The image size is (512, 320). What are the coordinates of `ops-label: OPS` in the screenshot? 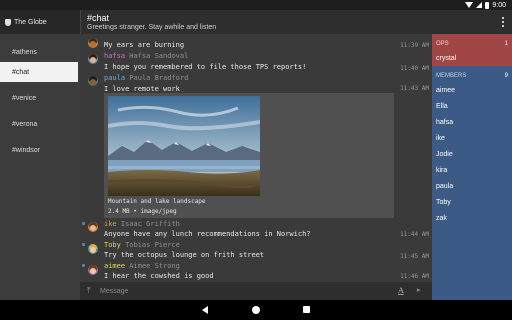 It's located at (442, 43).